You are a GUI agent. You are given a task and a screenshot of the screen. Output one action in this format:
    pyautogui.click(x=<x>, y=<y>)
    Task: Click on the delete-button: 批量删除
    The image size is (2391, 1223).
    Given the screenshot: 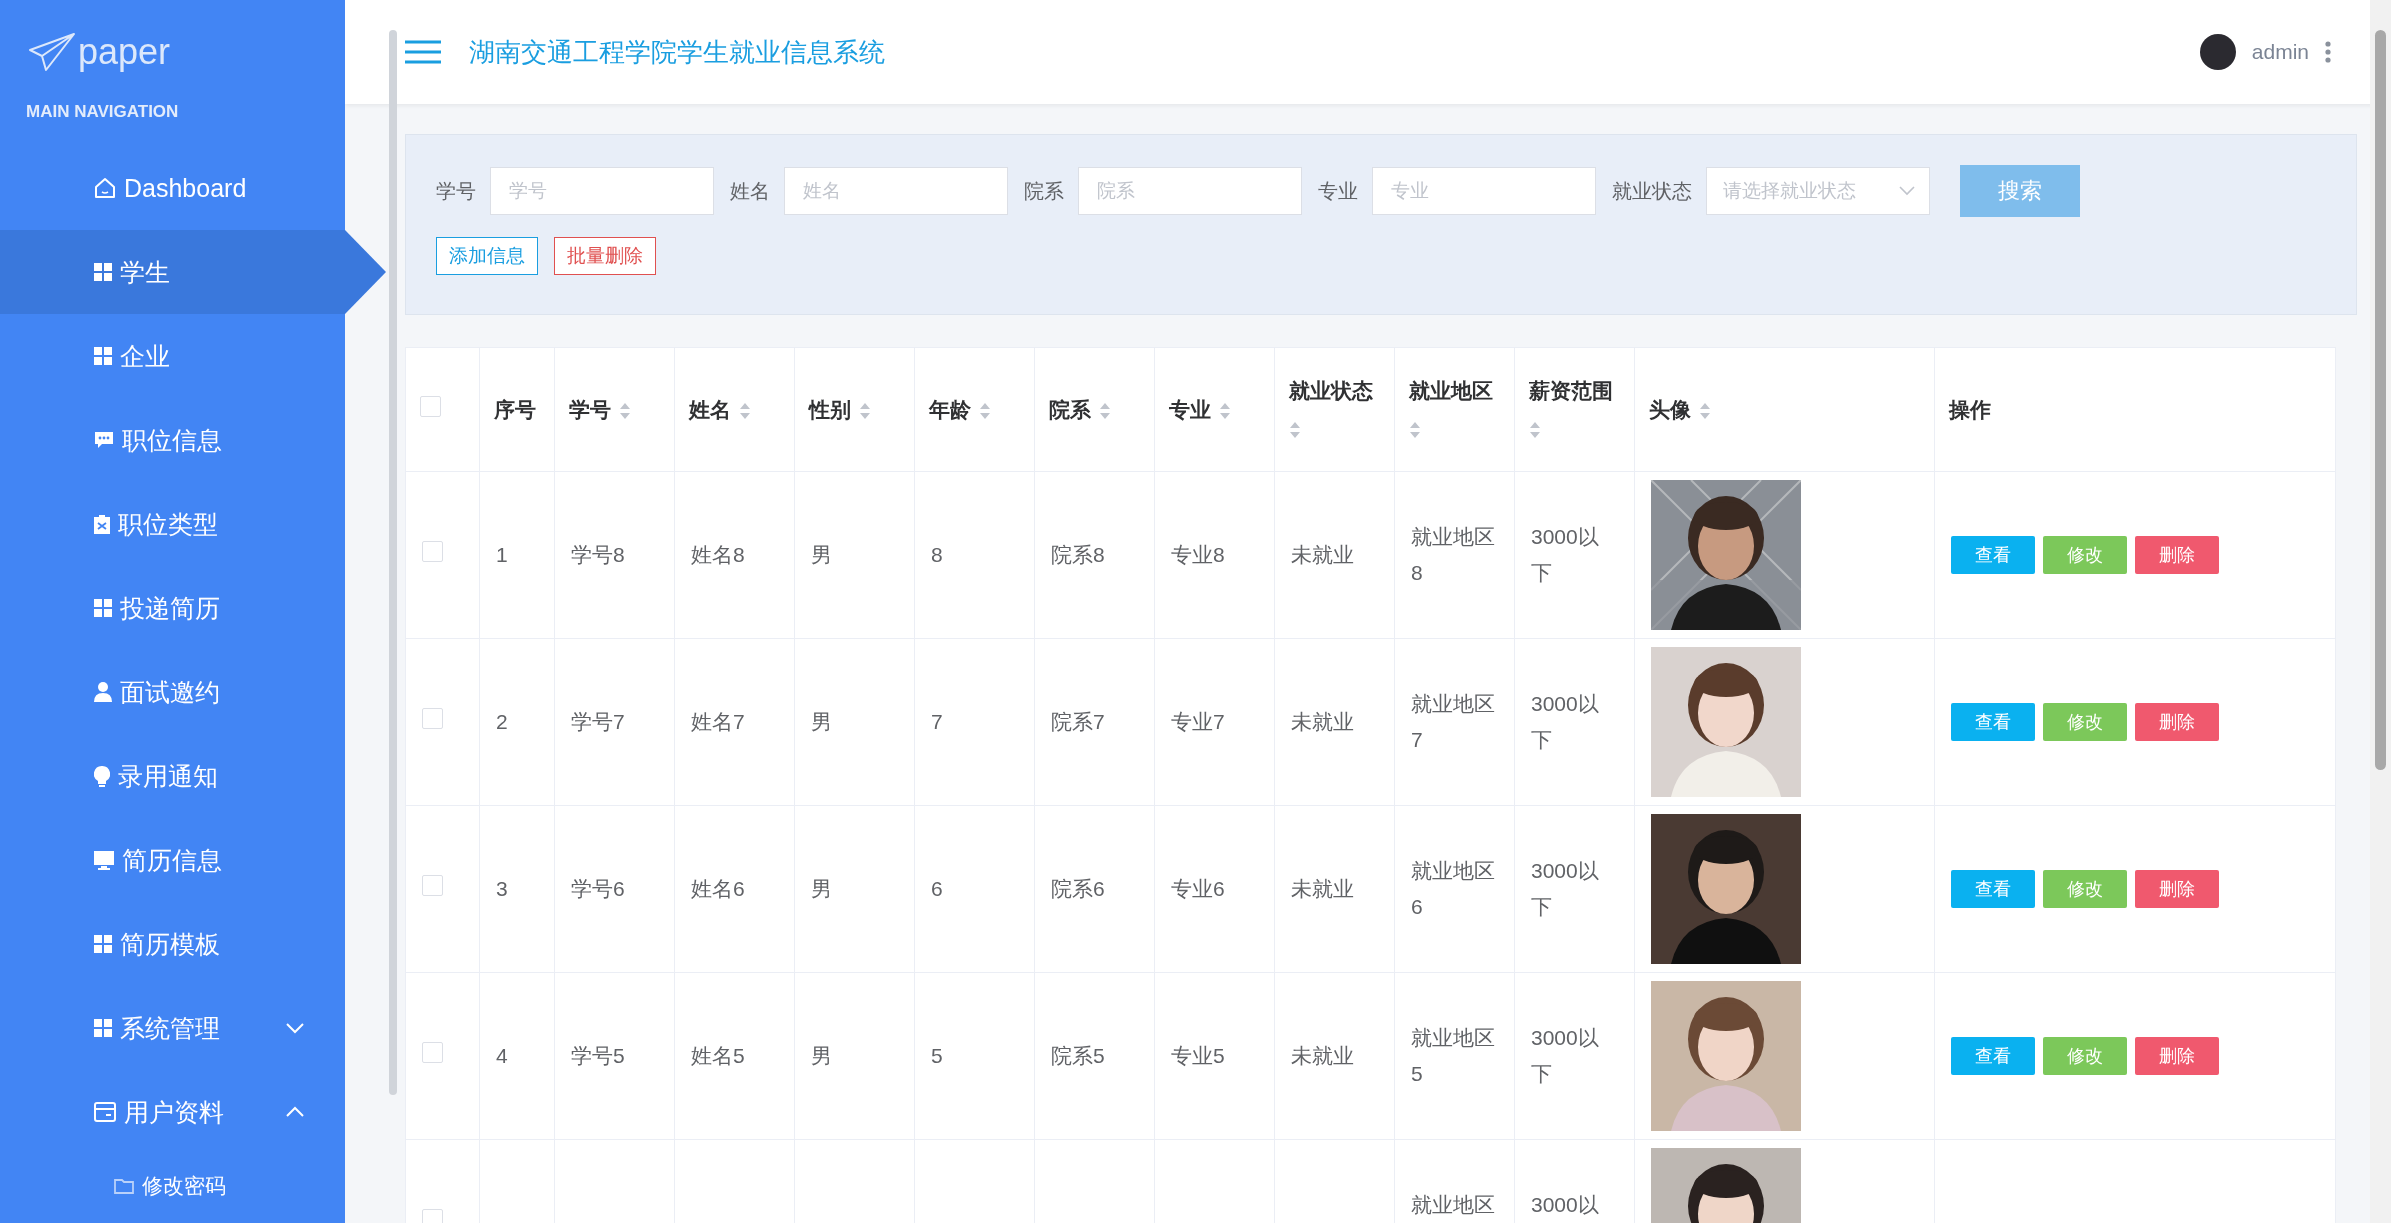 What is the action you would take?
    pyautogui.click(x=605, y=256)
    